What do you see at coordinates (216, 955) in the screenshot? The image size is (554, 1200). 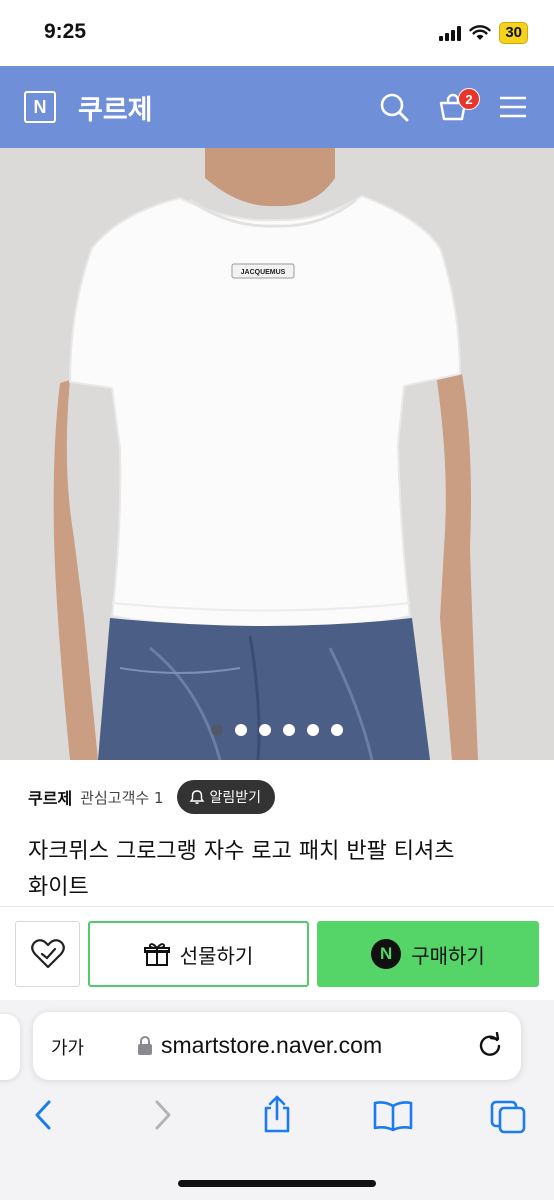 I see `gift-label: 선물하기` at bounding box center [216, 955].